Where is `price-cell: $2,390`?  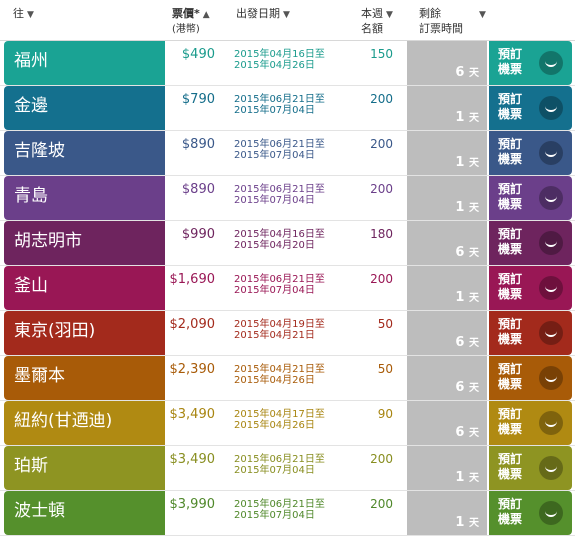 price-cell: $2,390 is located at coordinates (192, 369).